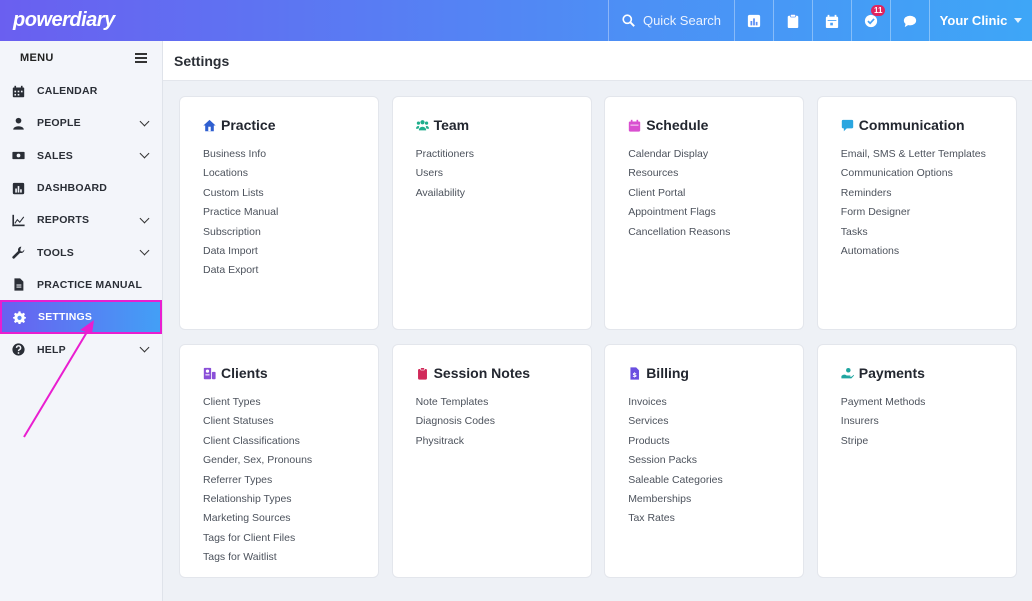  What do you see at coordinates (503, 373) in the screenshot?
I see `card-title: Session Notes` at bounding box center [503, 373].